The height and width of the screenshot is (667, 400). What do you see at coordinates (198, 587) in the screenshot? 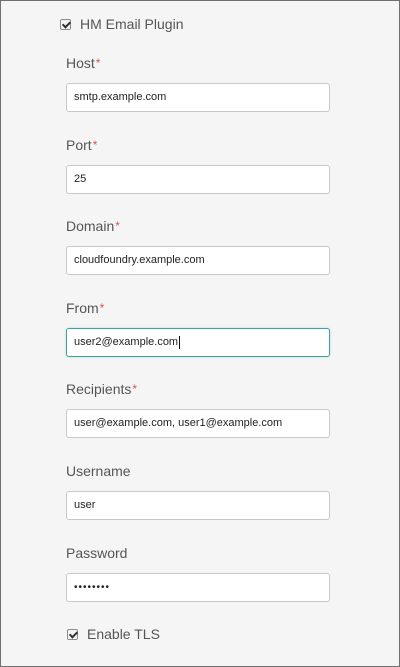
I see `password-input: ••••••••` at bounding box center [198, 587].